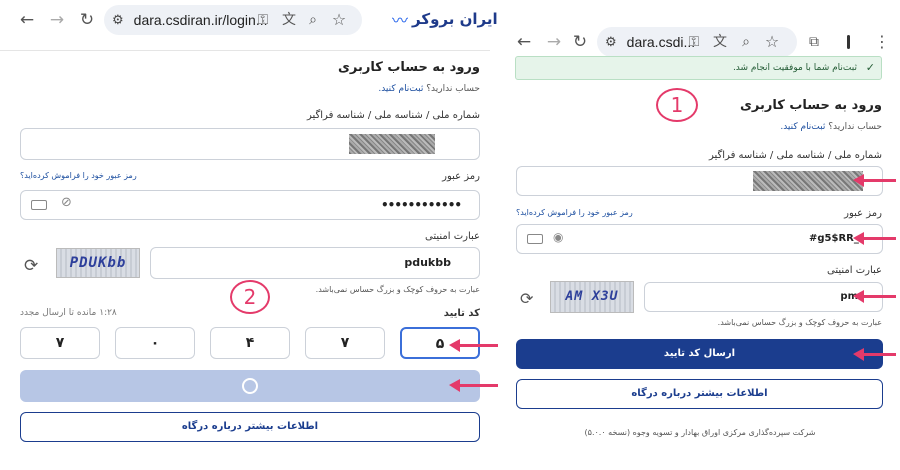  What do you see at coordinates (440, 343) in the screenshot?
I see `otp-digit-1: ۵` at bounding box center [440, 343].